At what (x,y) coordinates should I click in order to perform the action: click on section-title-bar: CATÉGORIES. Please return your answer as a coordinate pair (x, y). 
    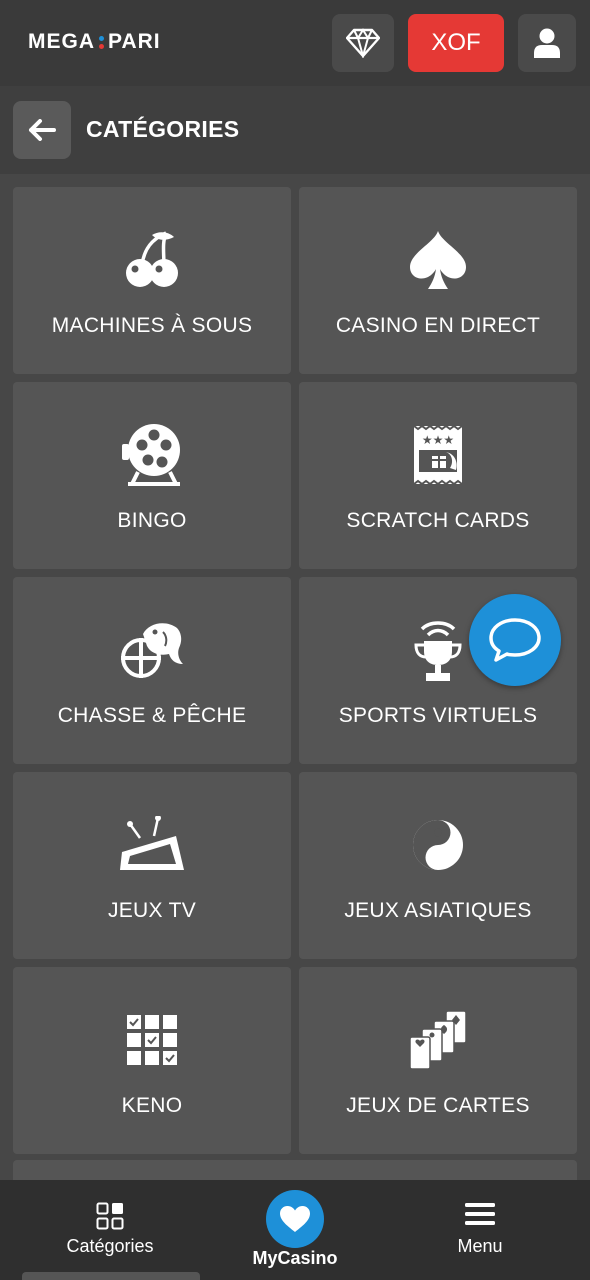
    Looking at the image, I should click on (295, 130).